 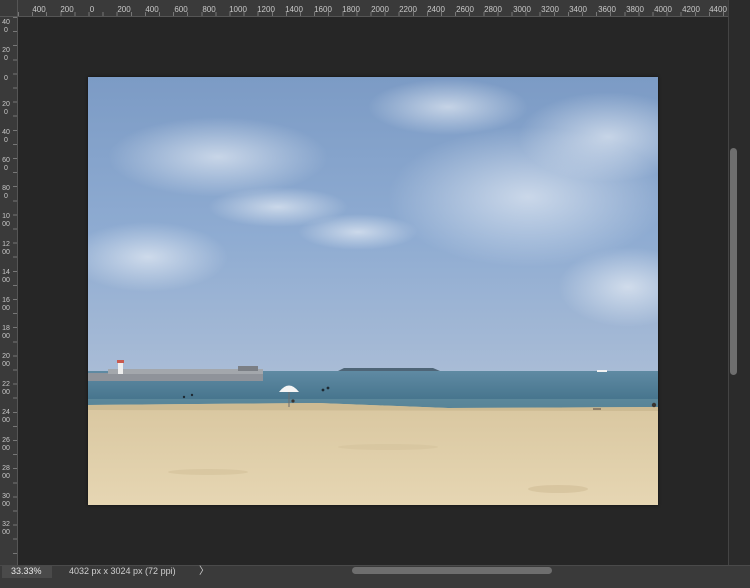 I want to click on vertical-scroll-thumb, so click(x=733, y=261).